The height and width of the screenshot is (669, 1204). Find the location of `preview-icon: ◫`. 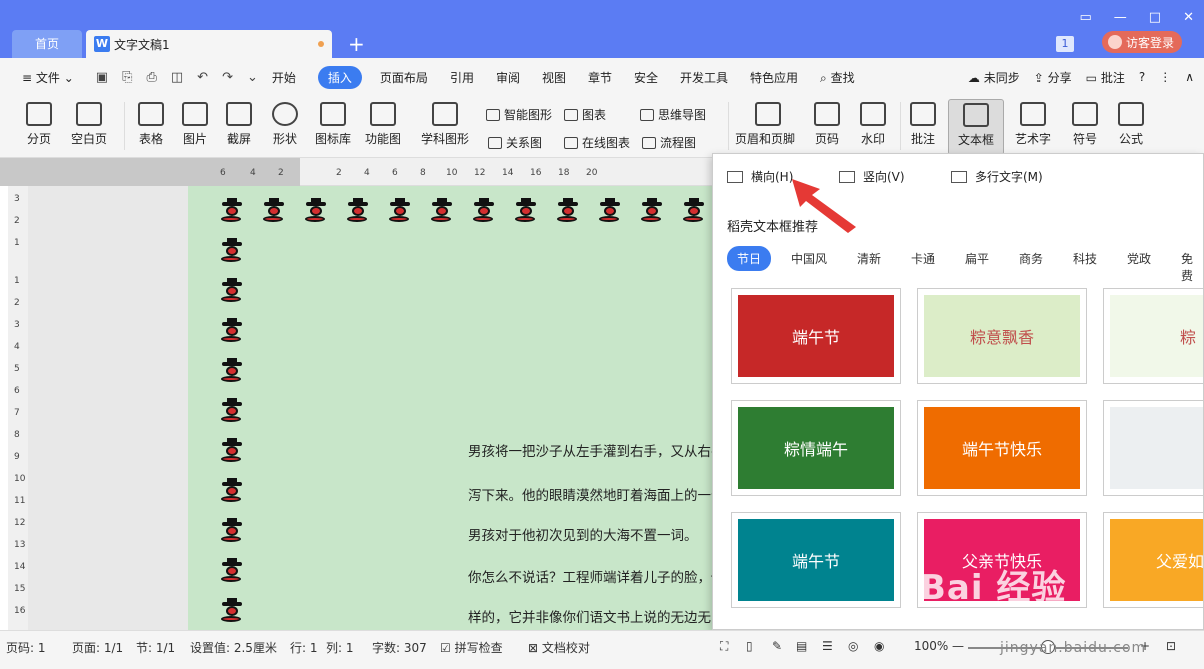

preview-icon: ◫ is located at coordinates (177, 77).